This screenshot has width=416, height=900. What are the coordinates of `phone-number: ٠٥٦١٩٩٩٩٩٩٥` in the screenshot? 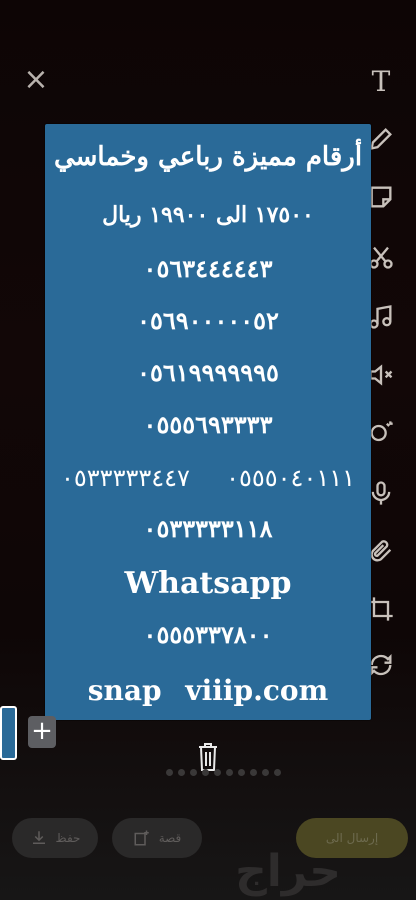 It's located at (208, 372).